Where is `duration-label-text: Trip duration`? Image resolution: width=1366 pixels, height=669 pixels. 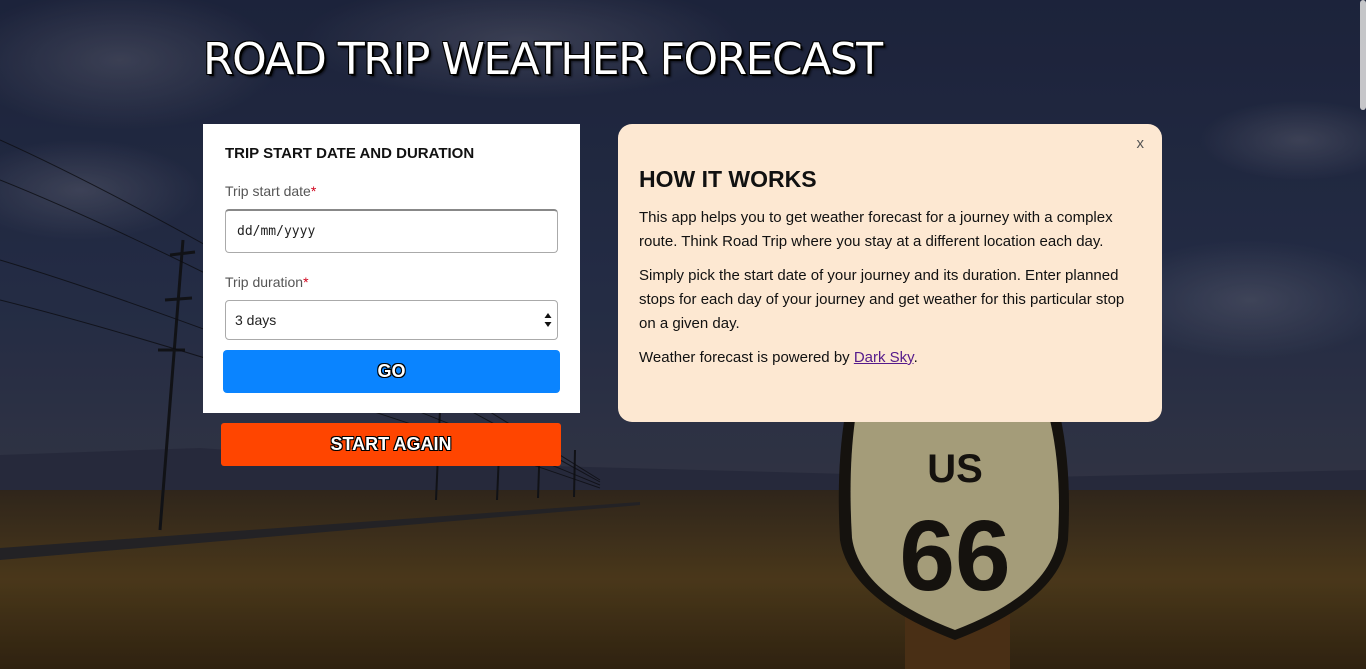 duration-label-text: Trip duration is located at coordinates (264, 282).